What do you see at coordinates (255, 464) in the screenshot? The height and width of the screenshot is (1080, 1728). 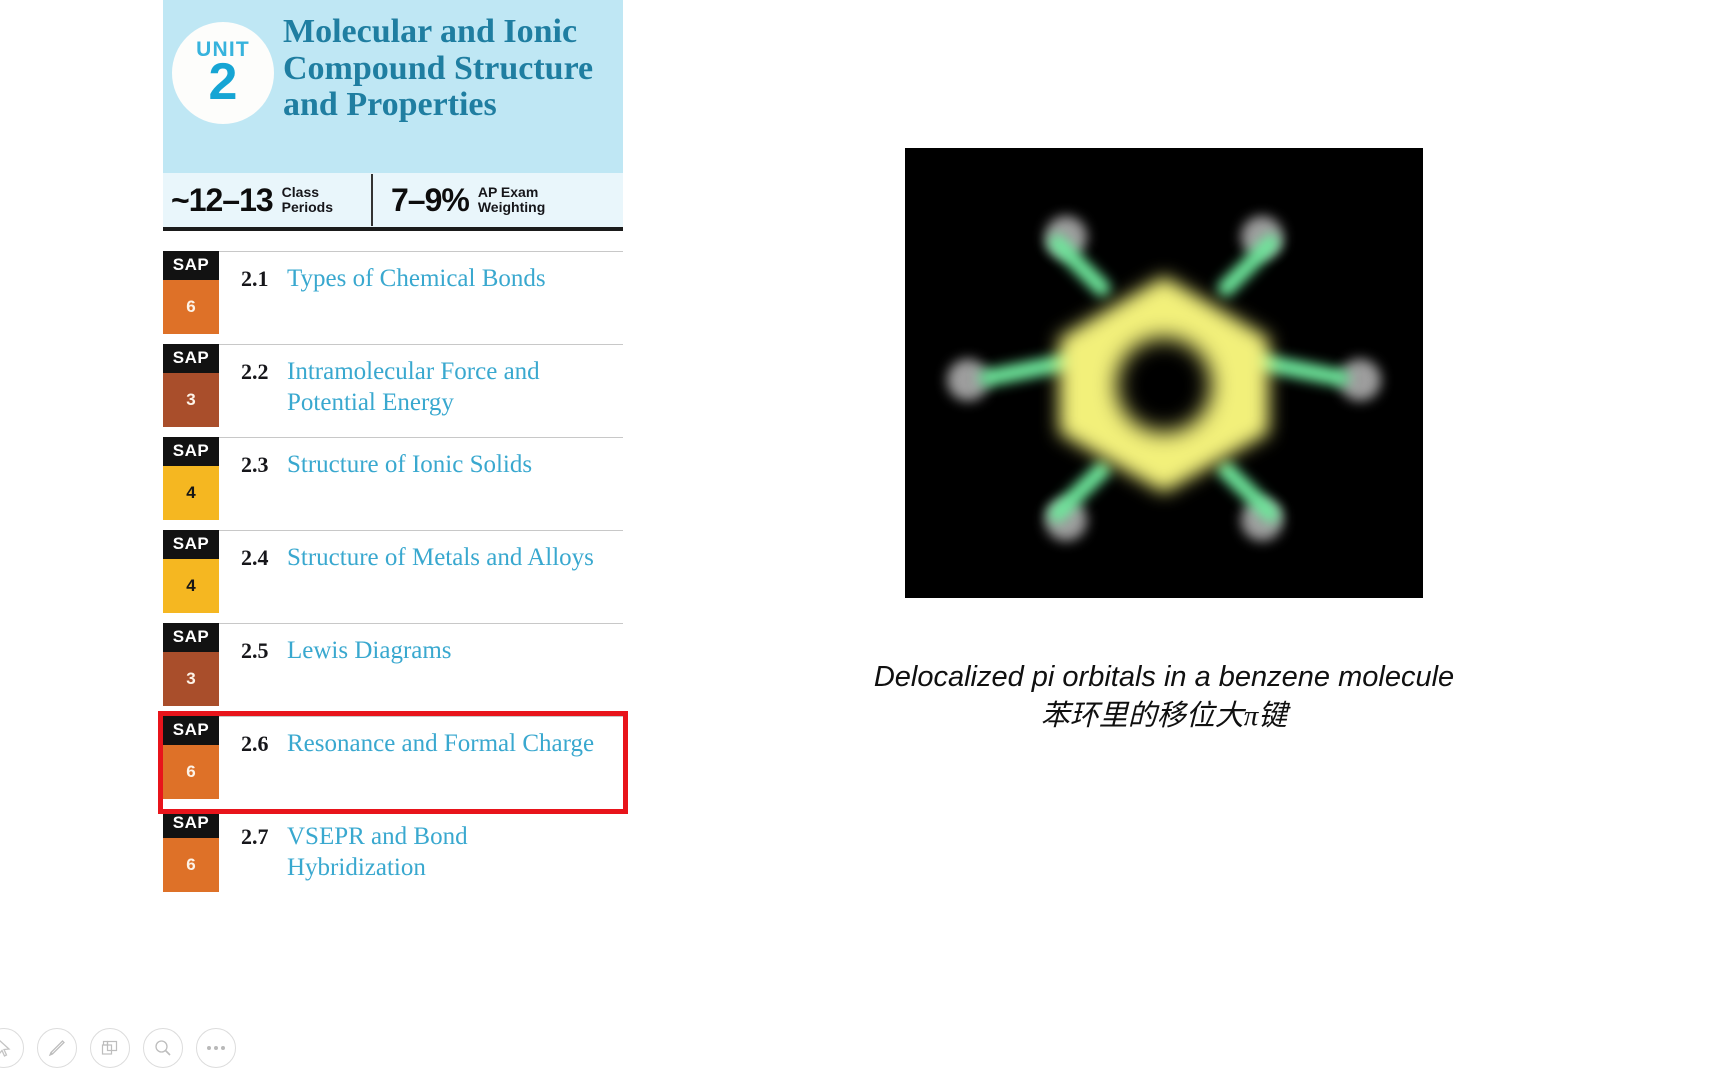 I see `topic-code: 2.3` at bounding box center [255, 464].